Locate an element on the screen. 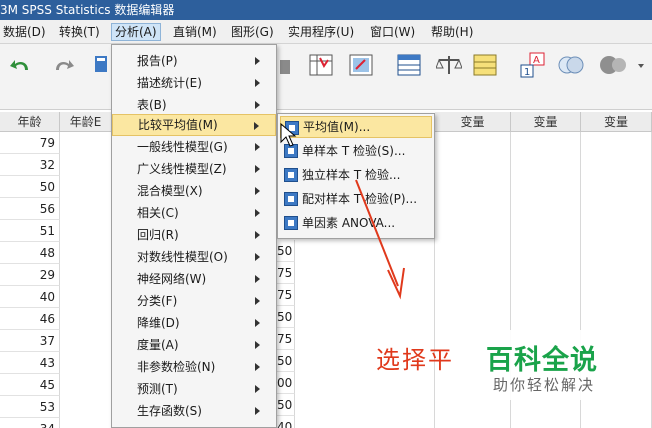  annotation-caption: 选择平 is located at coordinates (415, 360).